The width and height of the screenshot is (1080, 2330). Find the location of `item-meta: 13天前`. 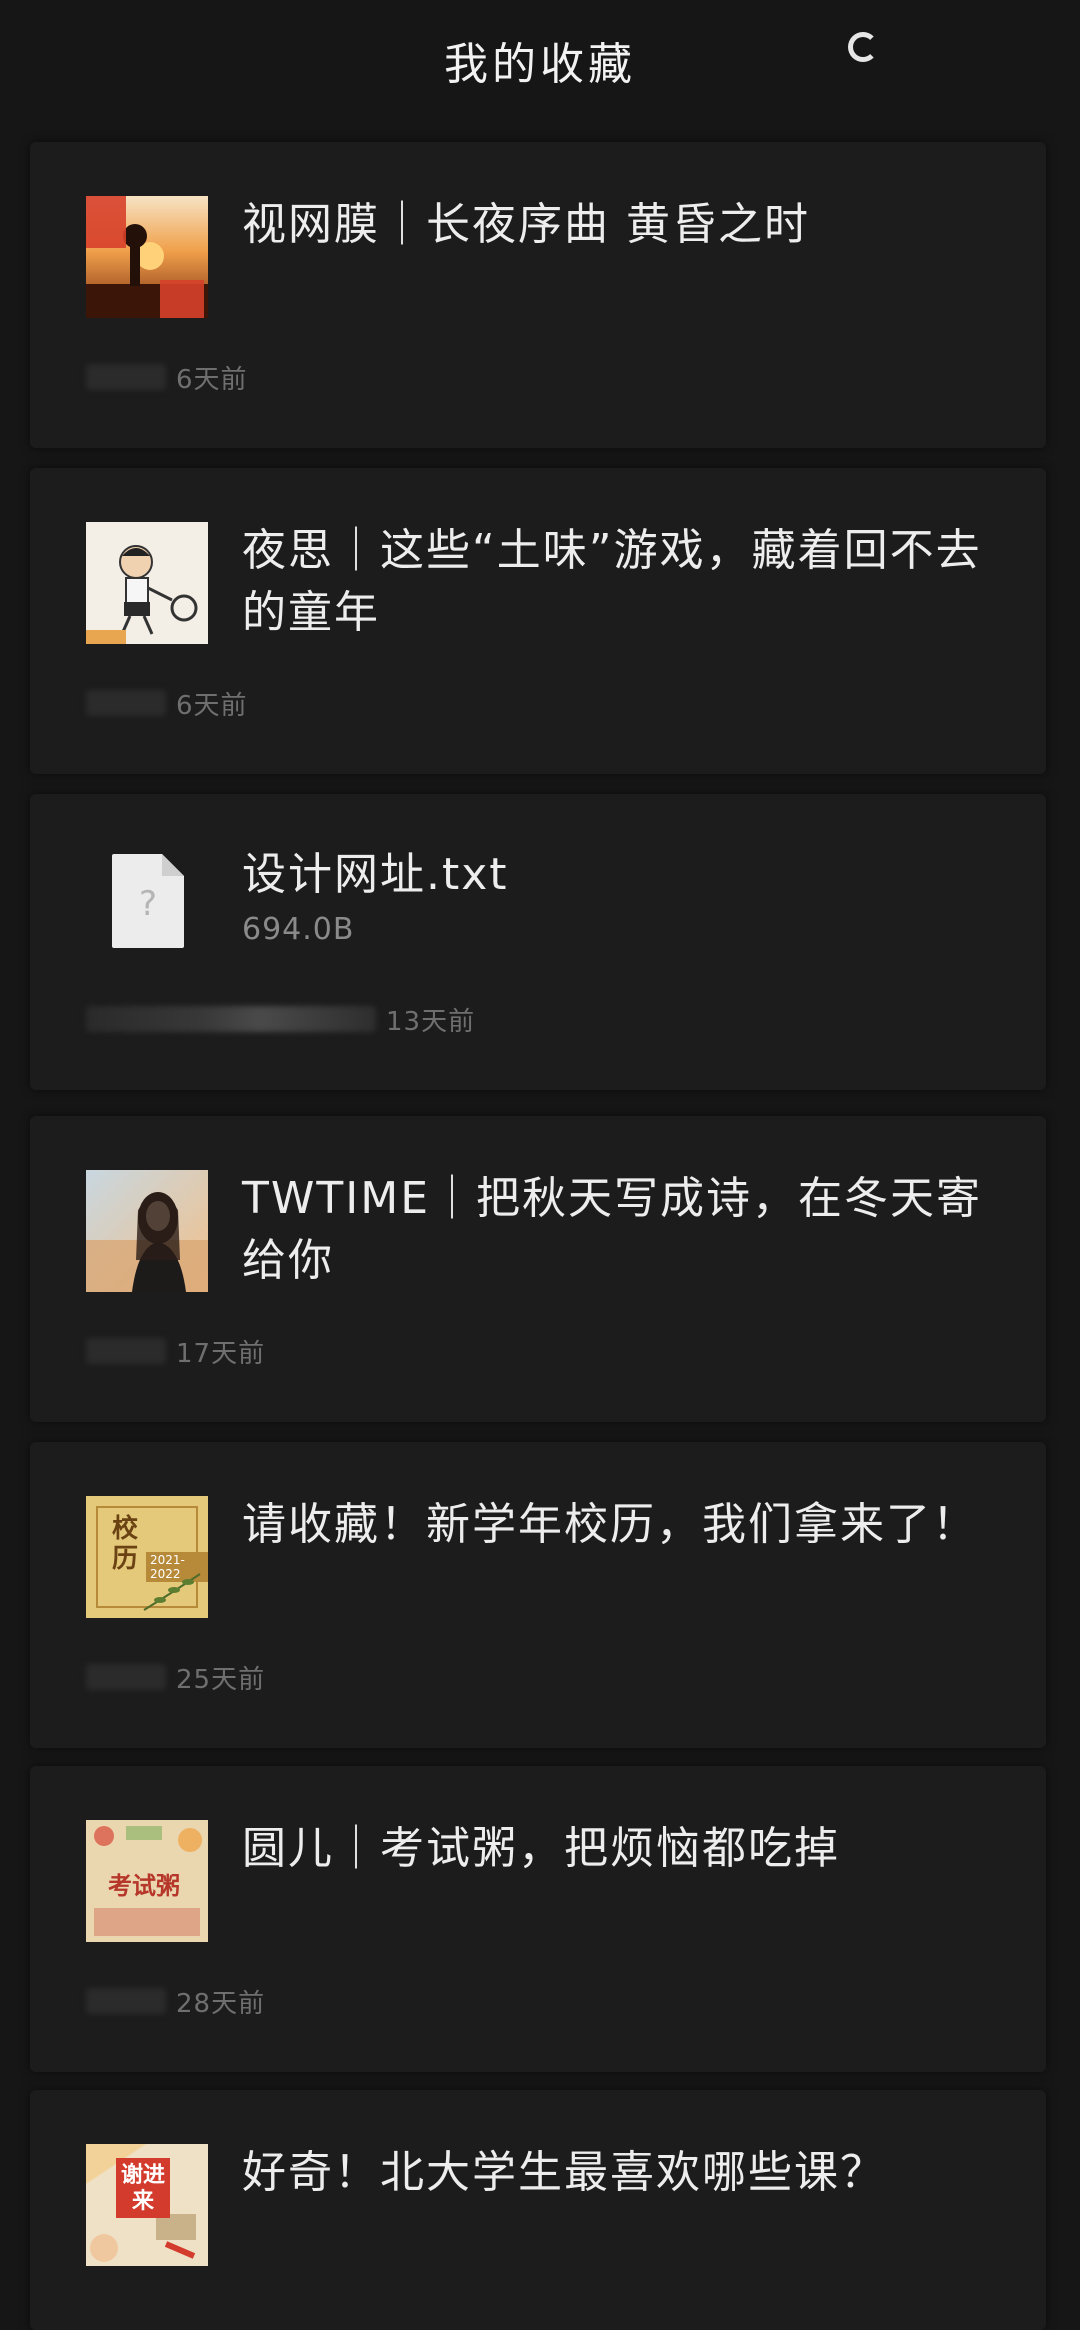

item-meta: 13天前 is located at coordinates (280, 1020).